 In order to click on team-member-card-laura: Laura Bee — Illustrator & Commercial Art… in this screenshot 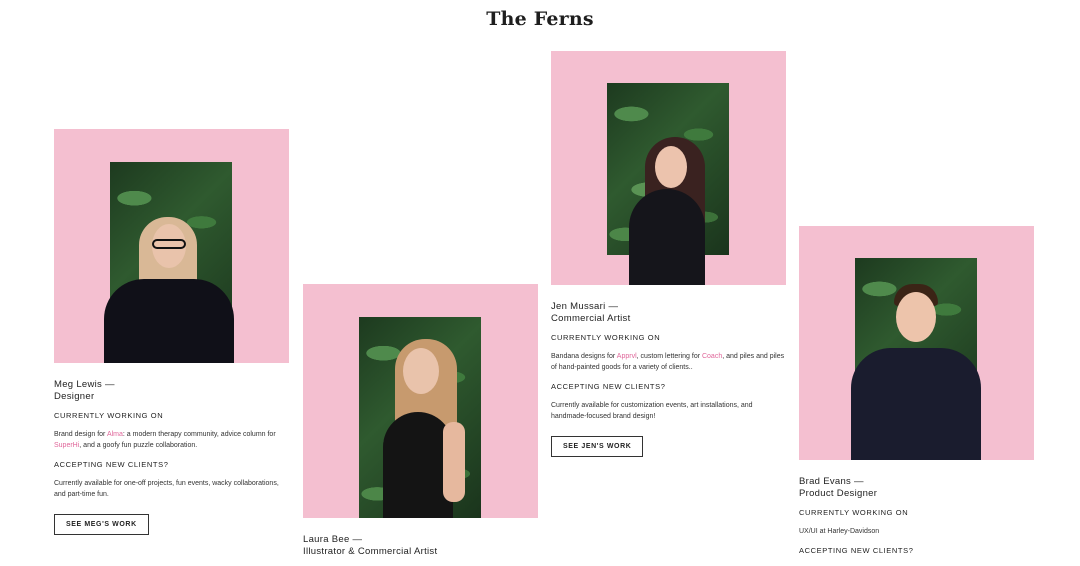, I will do `click(420, 420)`.